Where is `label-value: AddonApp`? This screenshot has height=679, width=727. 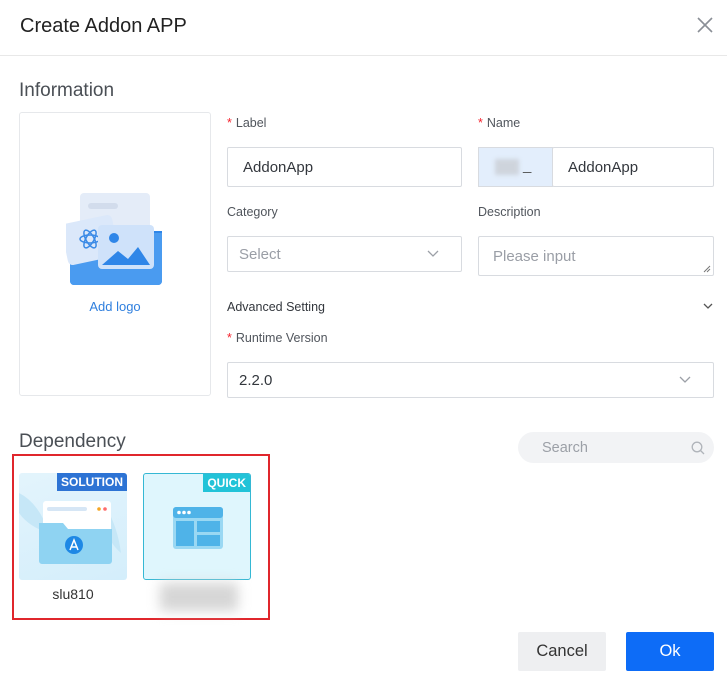
label-value: AddonApp is located at coordinates (278, 167).